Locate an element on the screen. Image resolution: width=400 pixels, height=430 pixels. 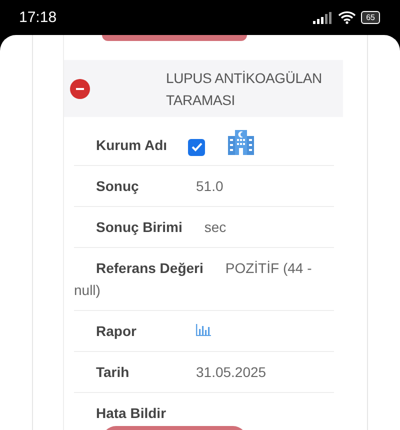
field-label: Hata Bildir is located at coordinates (132, 413).